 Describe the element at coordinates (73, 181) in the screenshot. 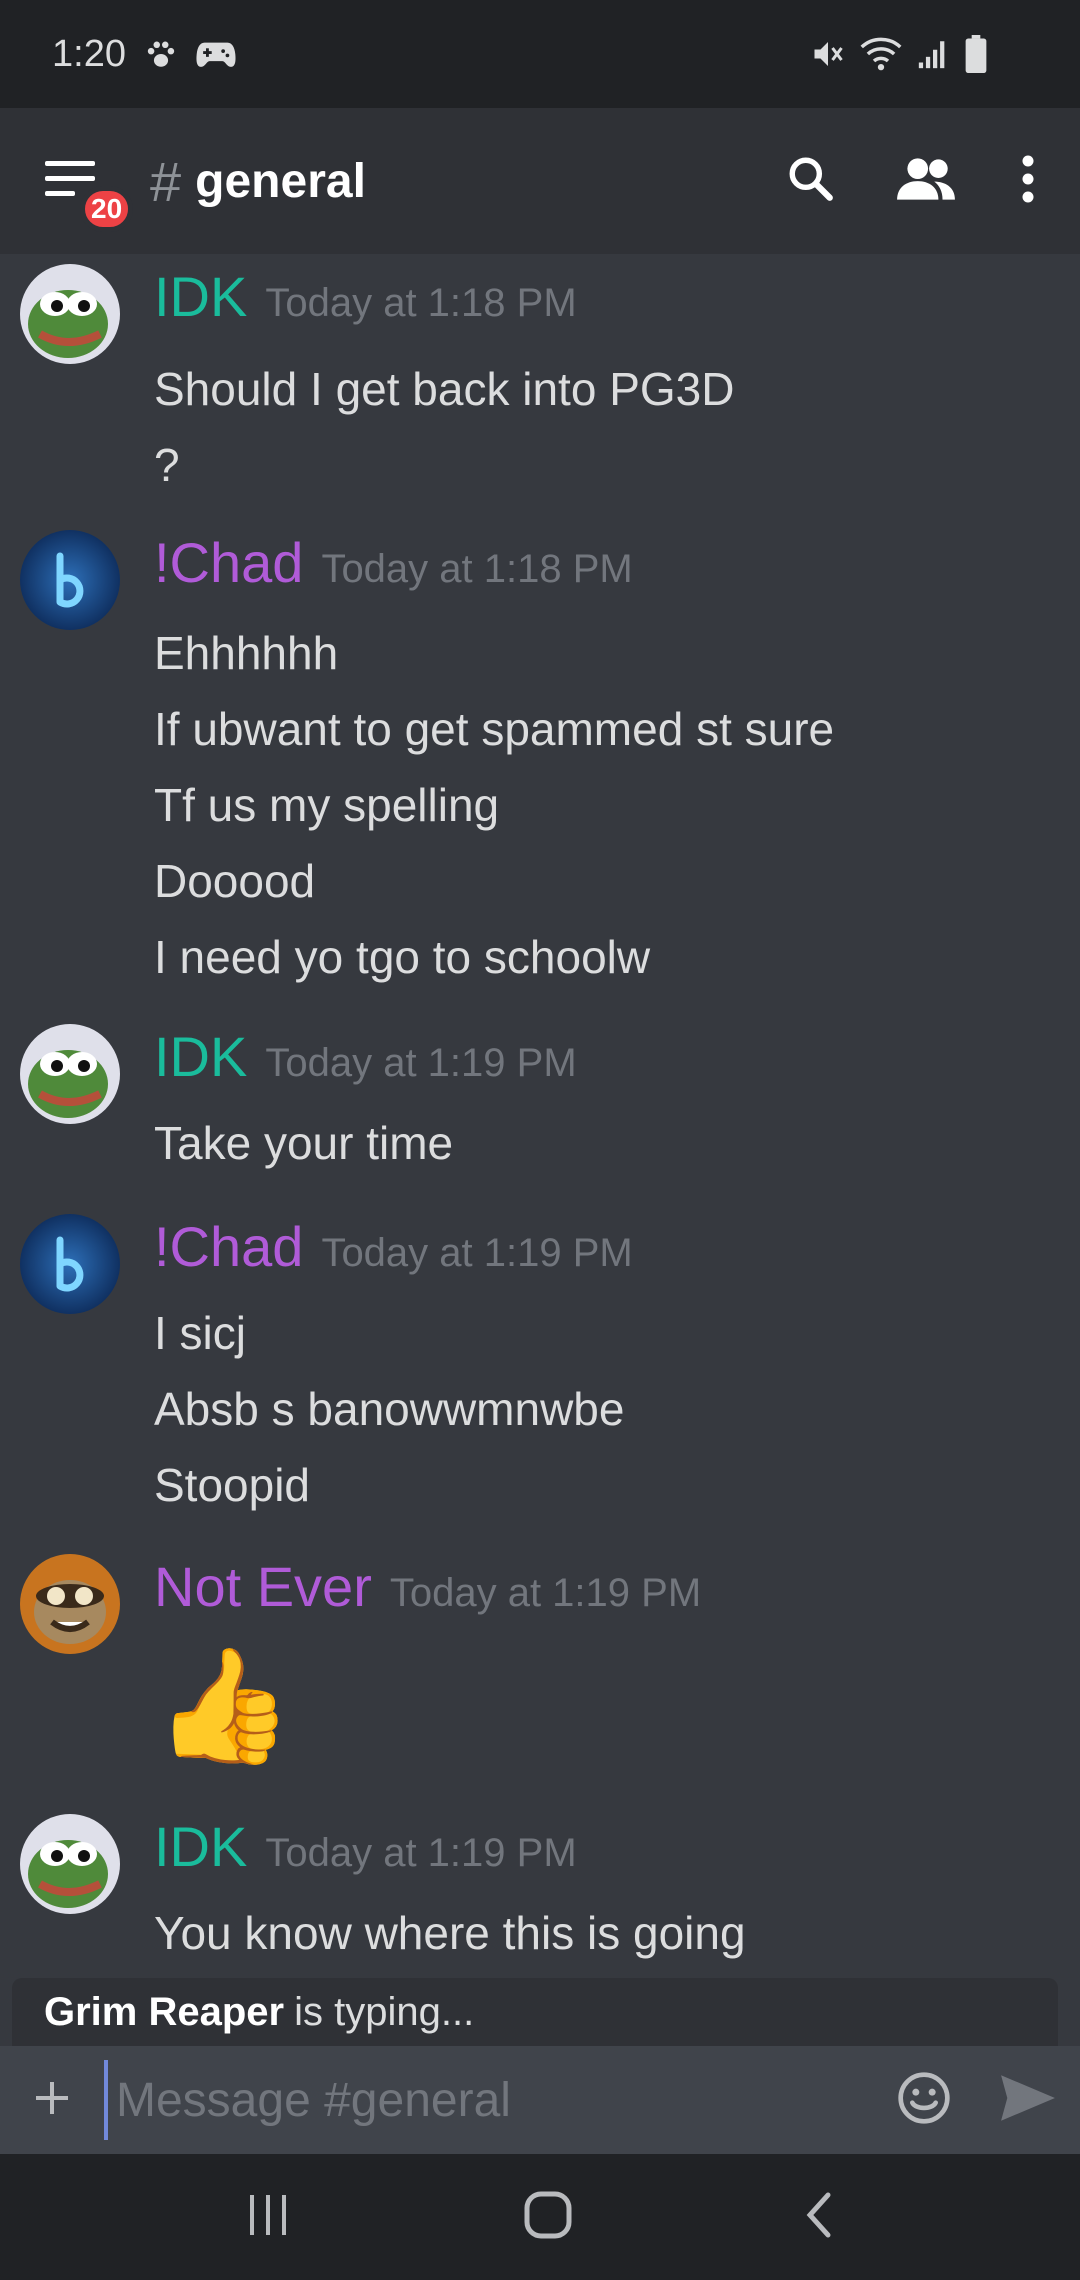

I see `hamburger-menu-button: 20` at that location.